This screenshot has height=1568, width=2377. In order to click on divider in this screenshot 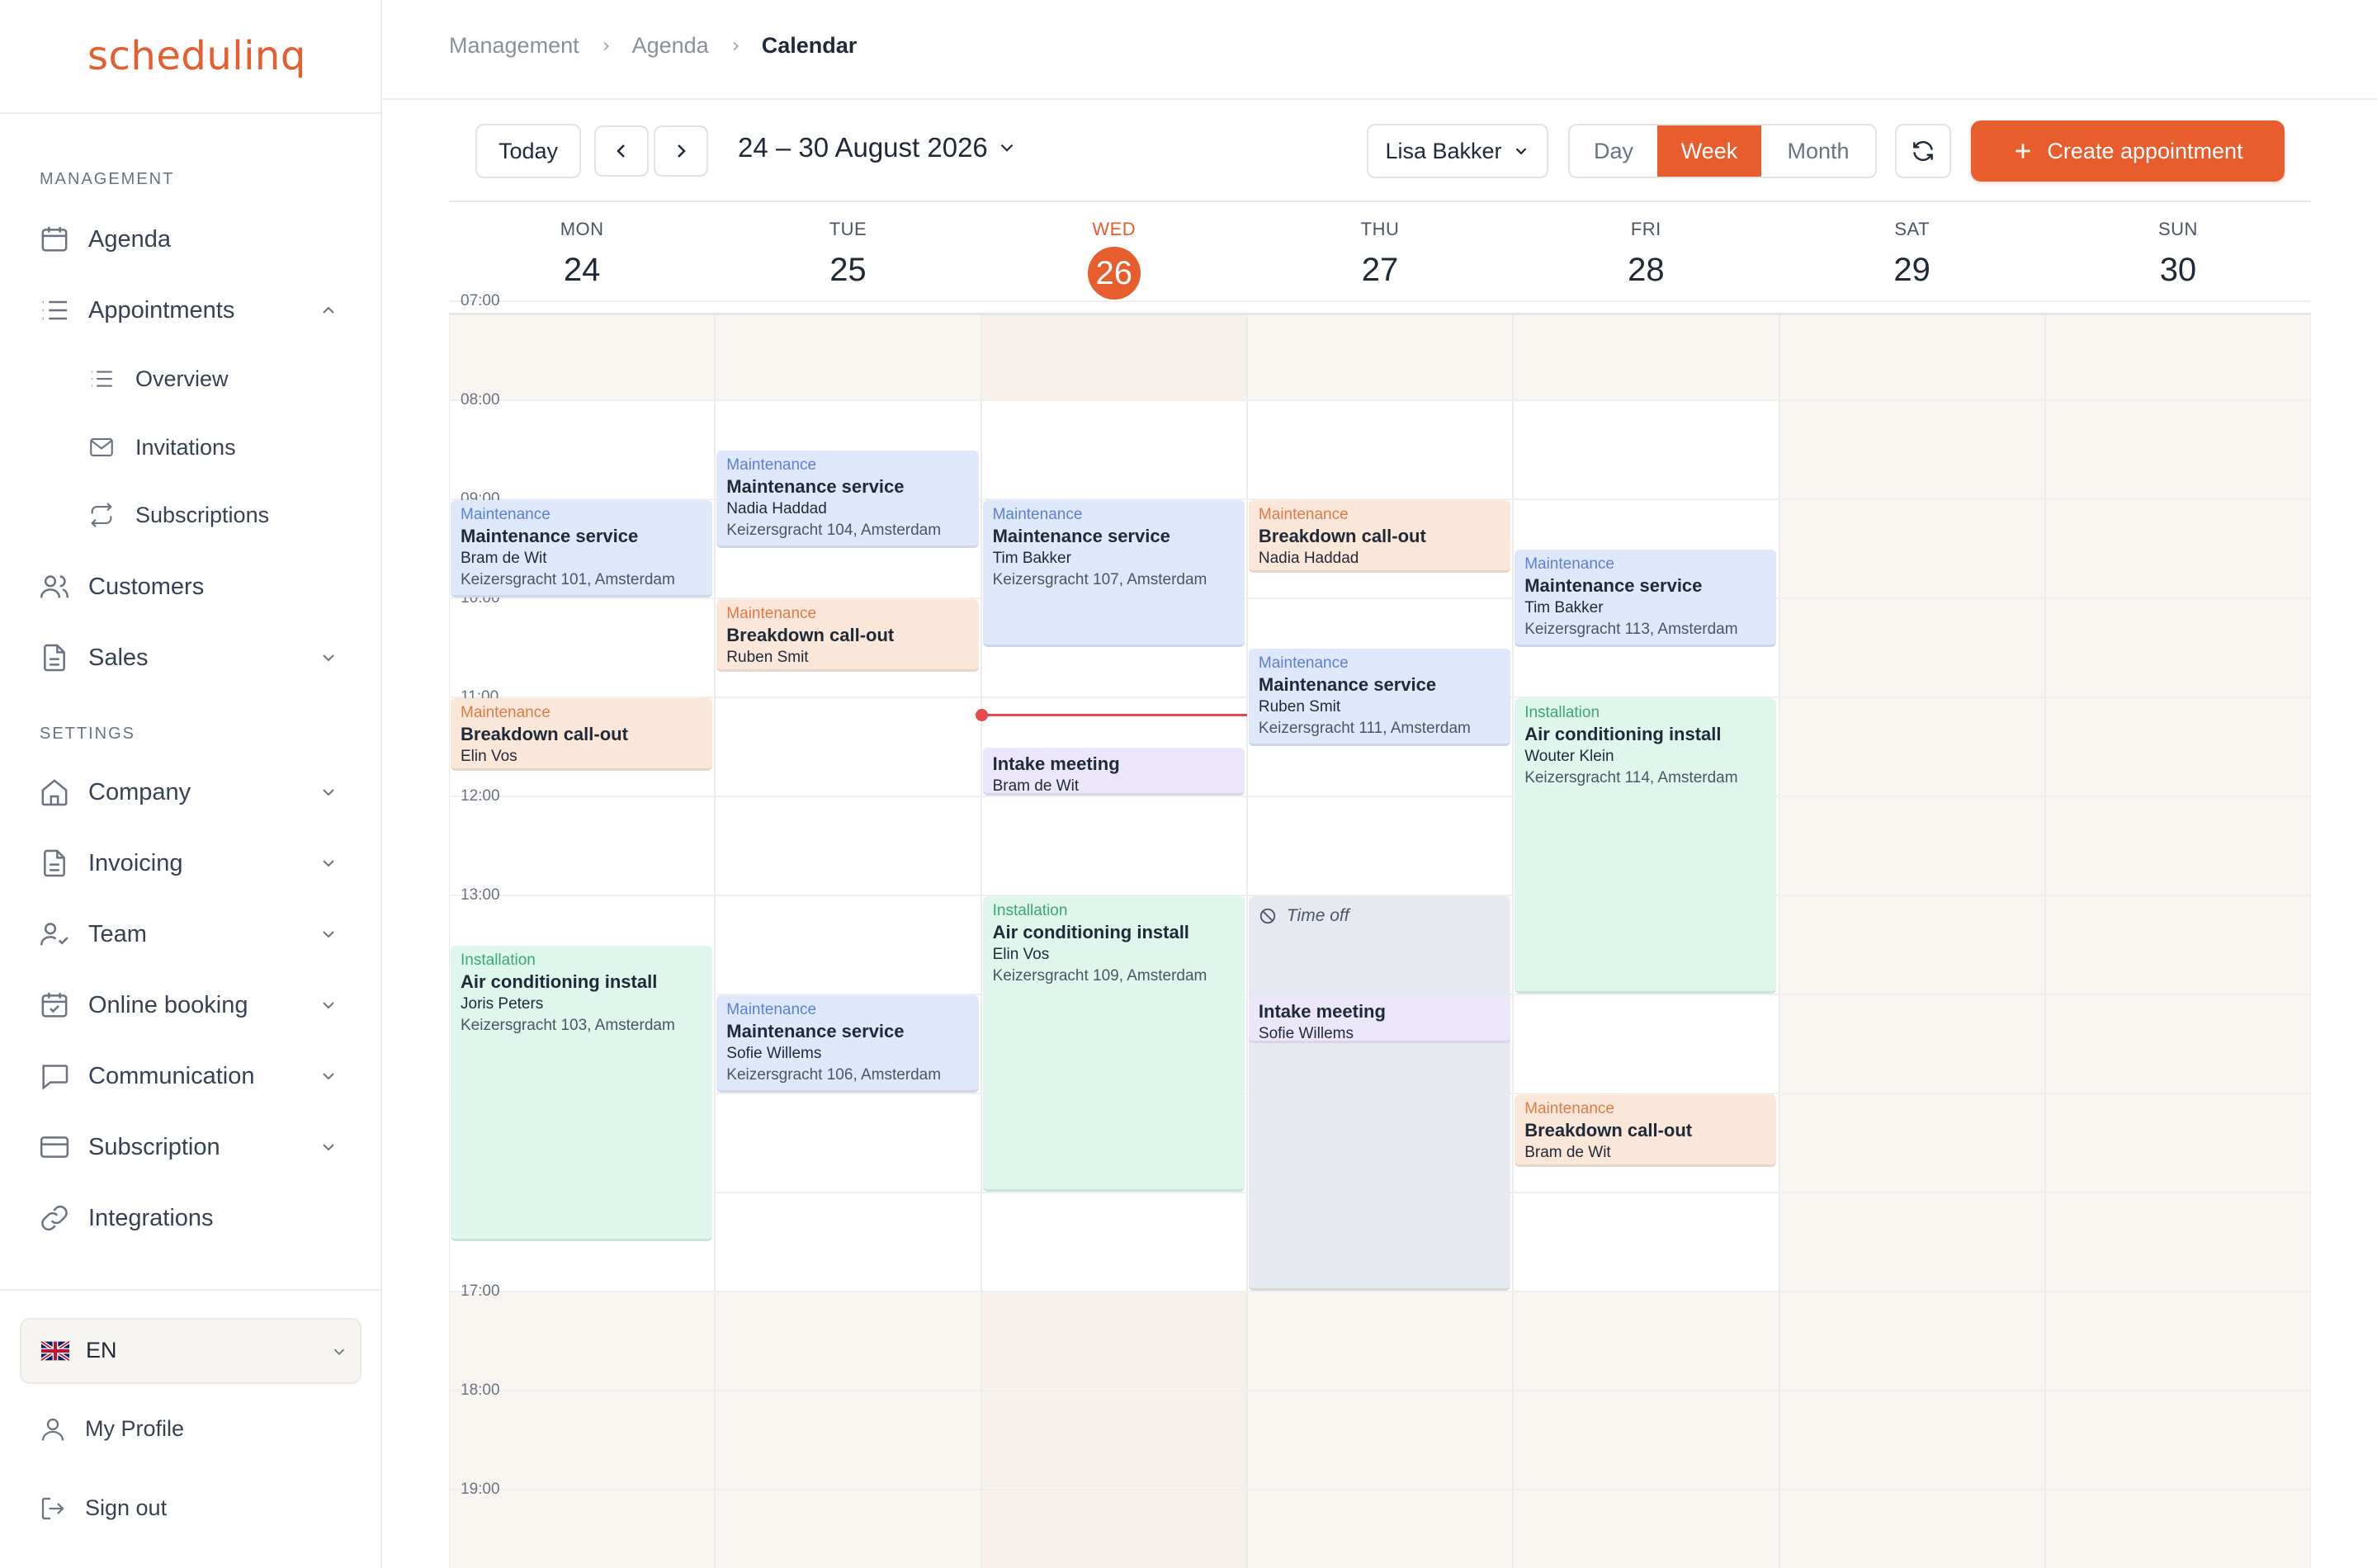, I will do `click(191, 113)`.